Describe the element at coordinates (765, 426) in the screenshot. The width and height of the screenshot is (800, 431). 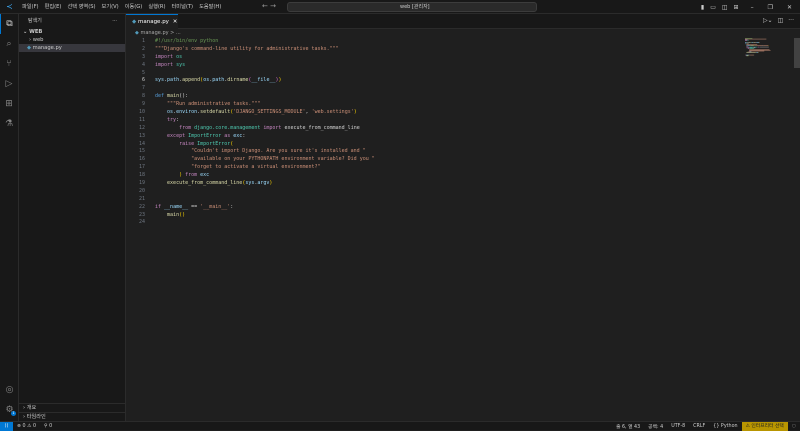
I see `select-interpreter-button: ⚠ 인터프리터 선택` at that location.